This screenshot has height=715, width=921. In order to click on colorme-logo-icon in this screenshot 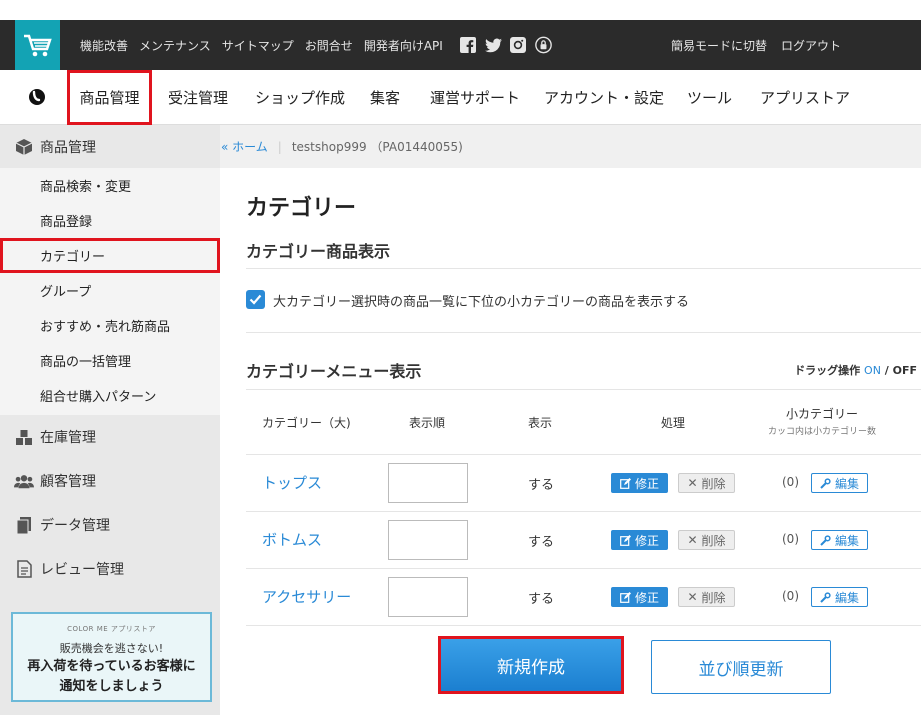, I will do `click(37, 97)`.